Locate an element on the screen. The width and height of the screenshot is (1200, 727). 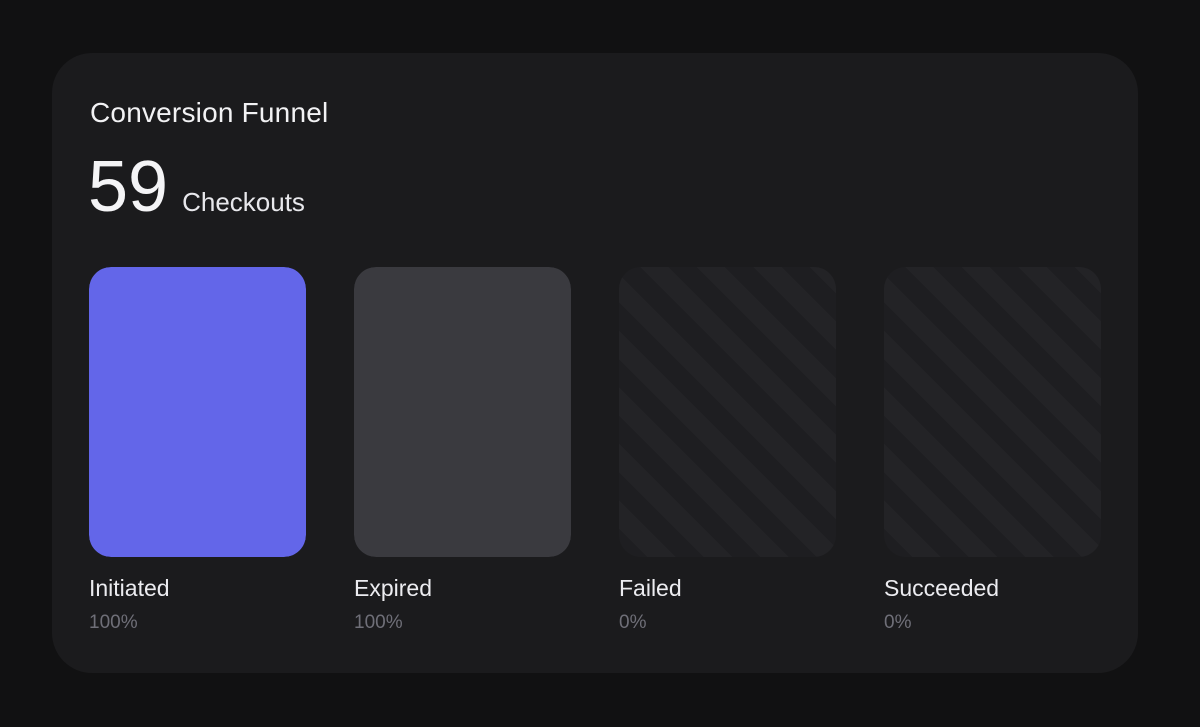
funnel-step-succeeded: Succeeded 0% is located at coordinates (992, 450).